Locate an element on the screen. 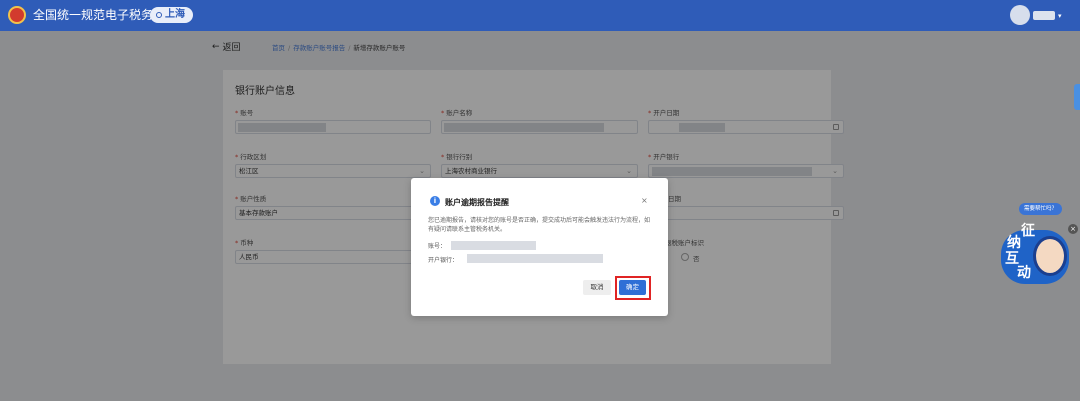 This screenshot has height=401, width=1080. dialog-account-row: 账号： is located at coordinates (437, 245).